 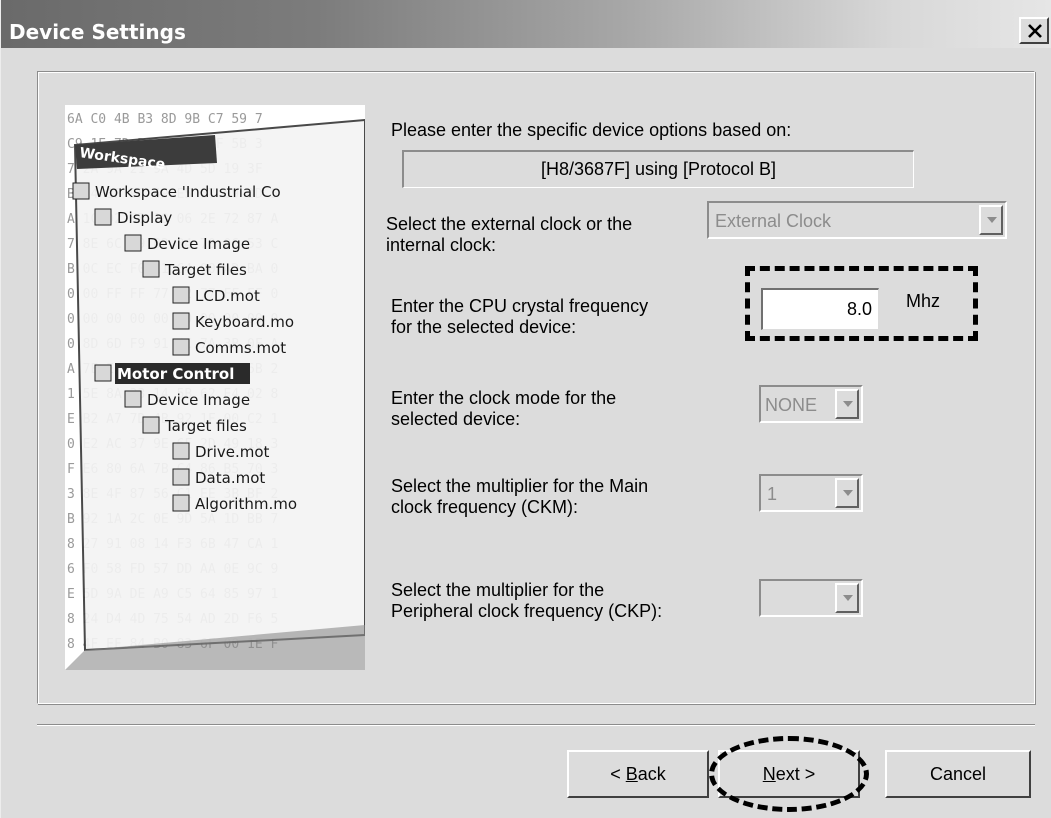 I want to click on back-button: < Back, so click(x=638, y=774).